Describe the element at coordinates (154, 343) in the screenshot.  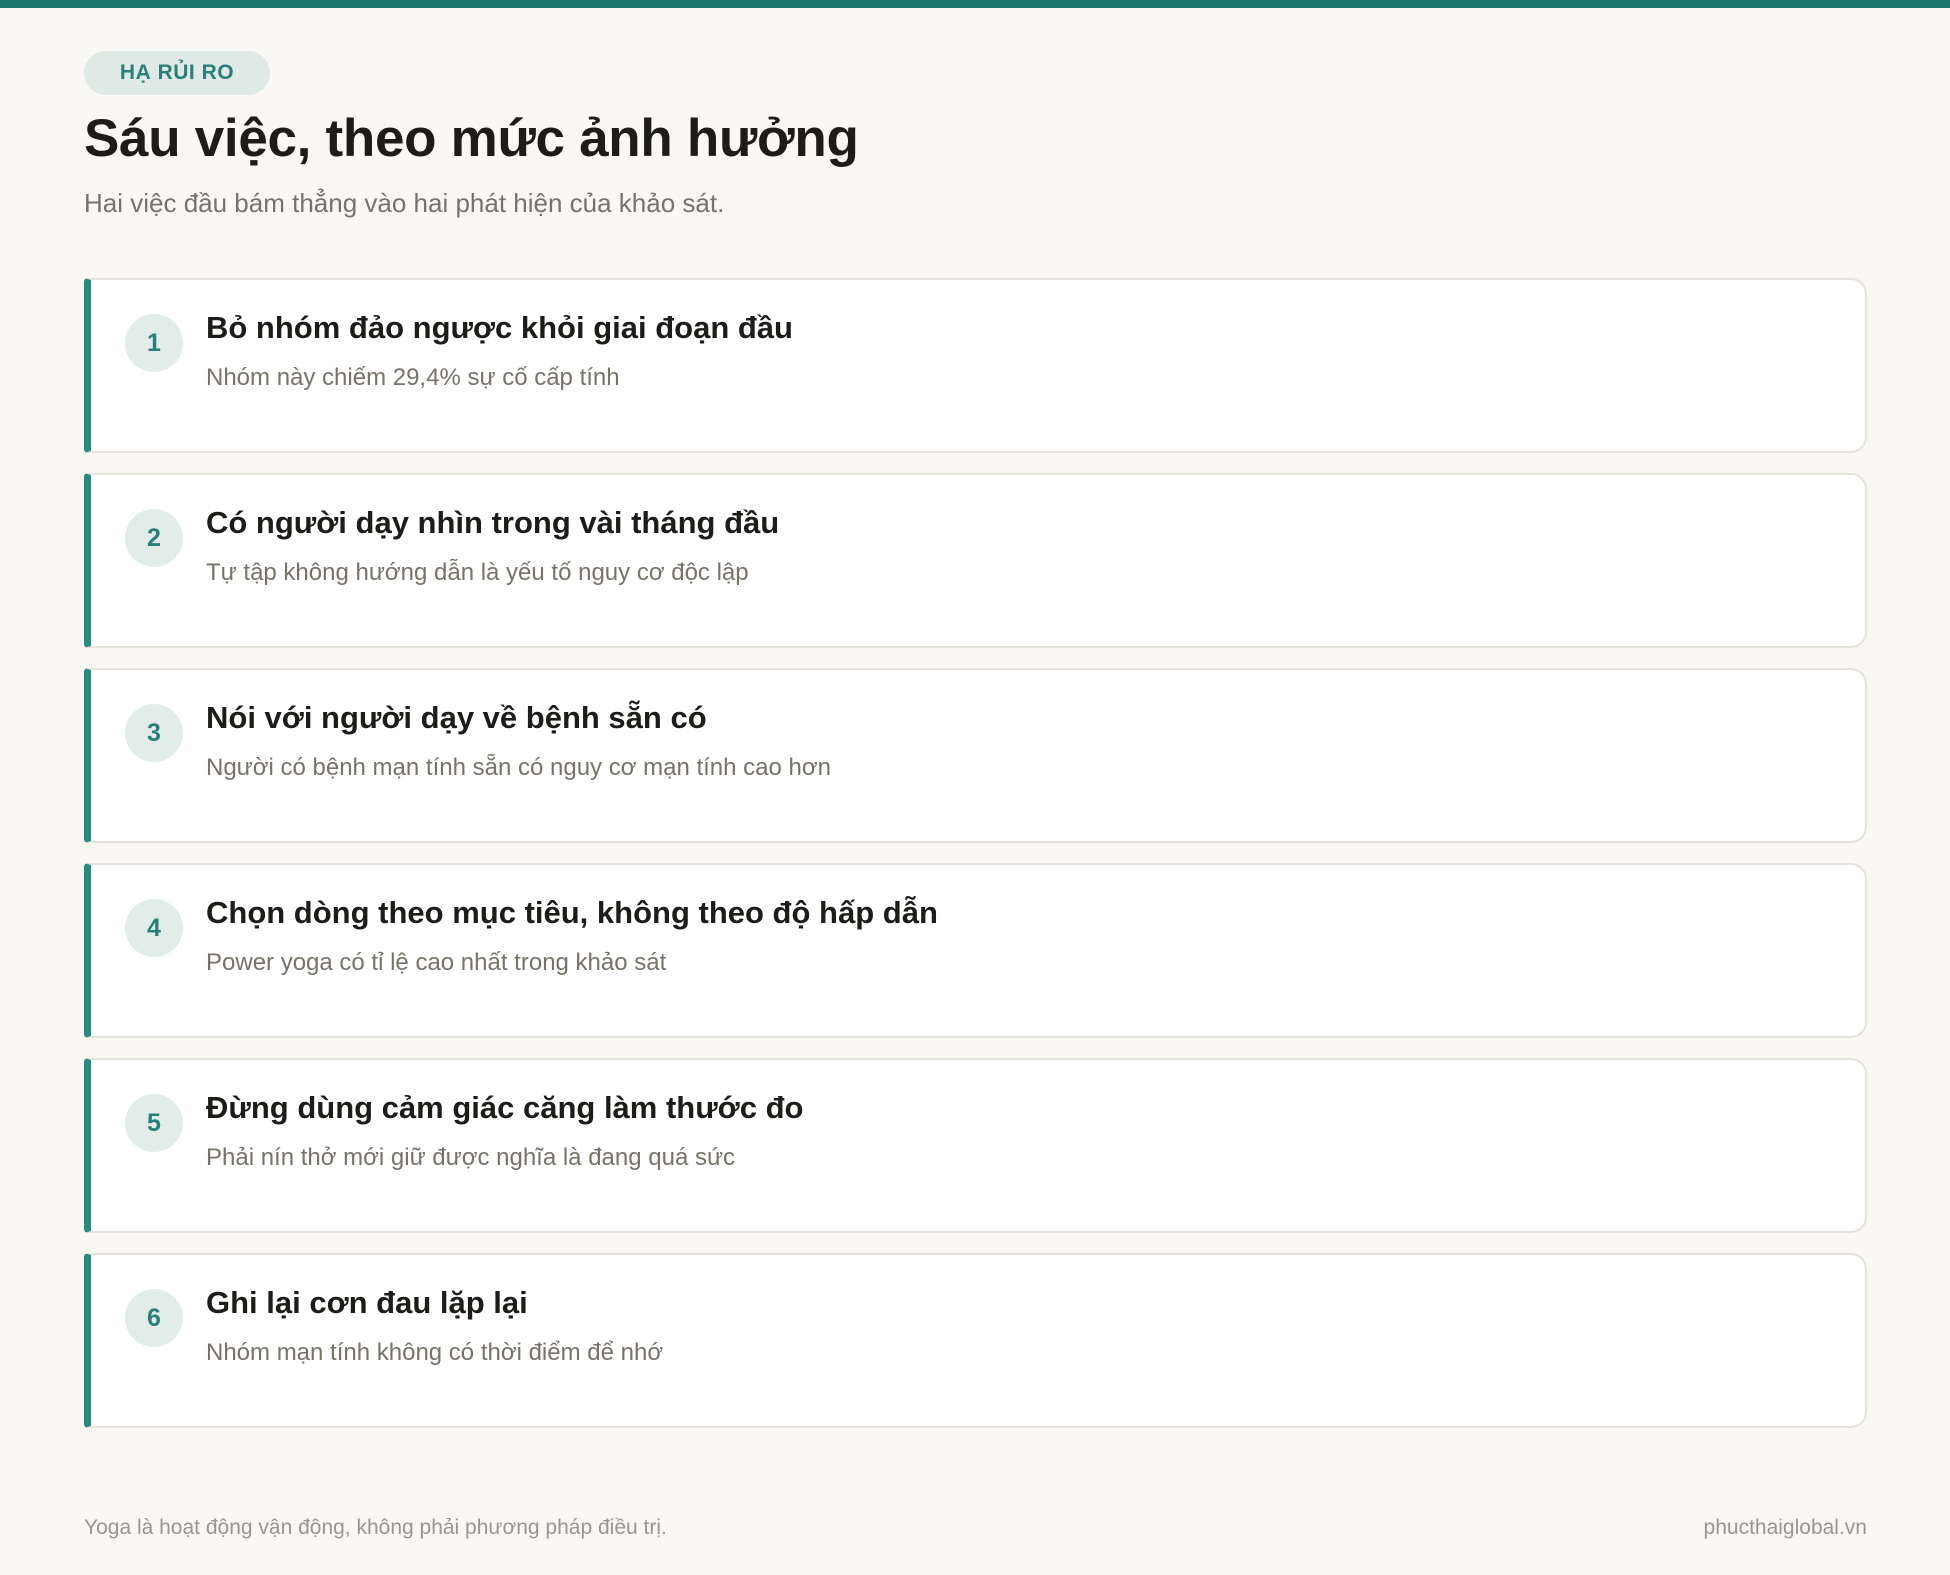
I see `item-number-badge: 1` at that location.